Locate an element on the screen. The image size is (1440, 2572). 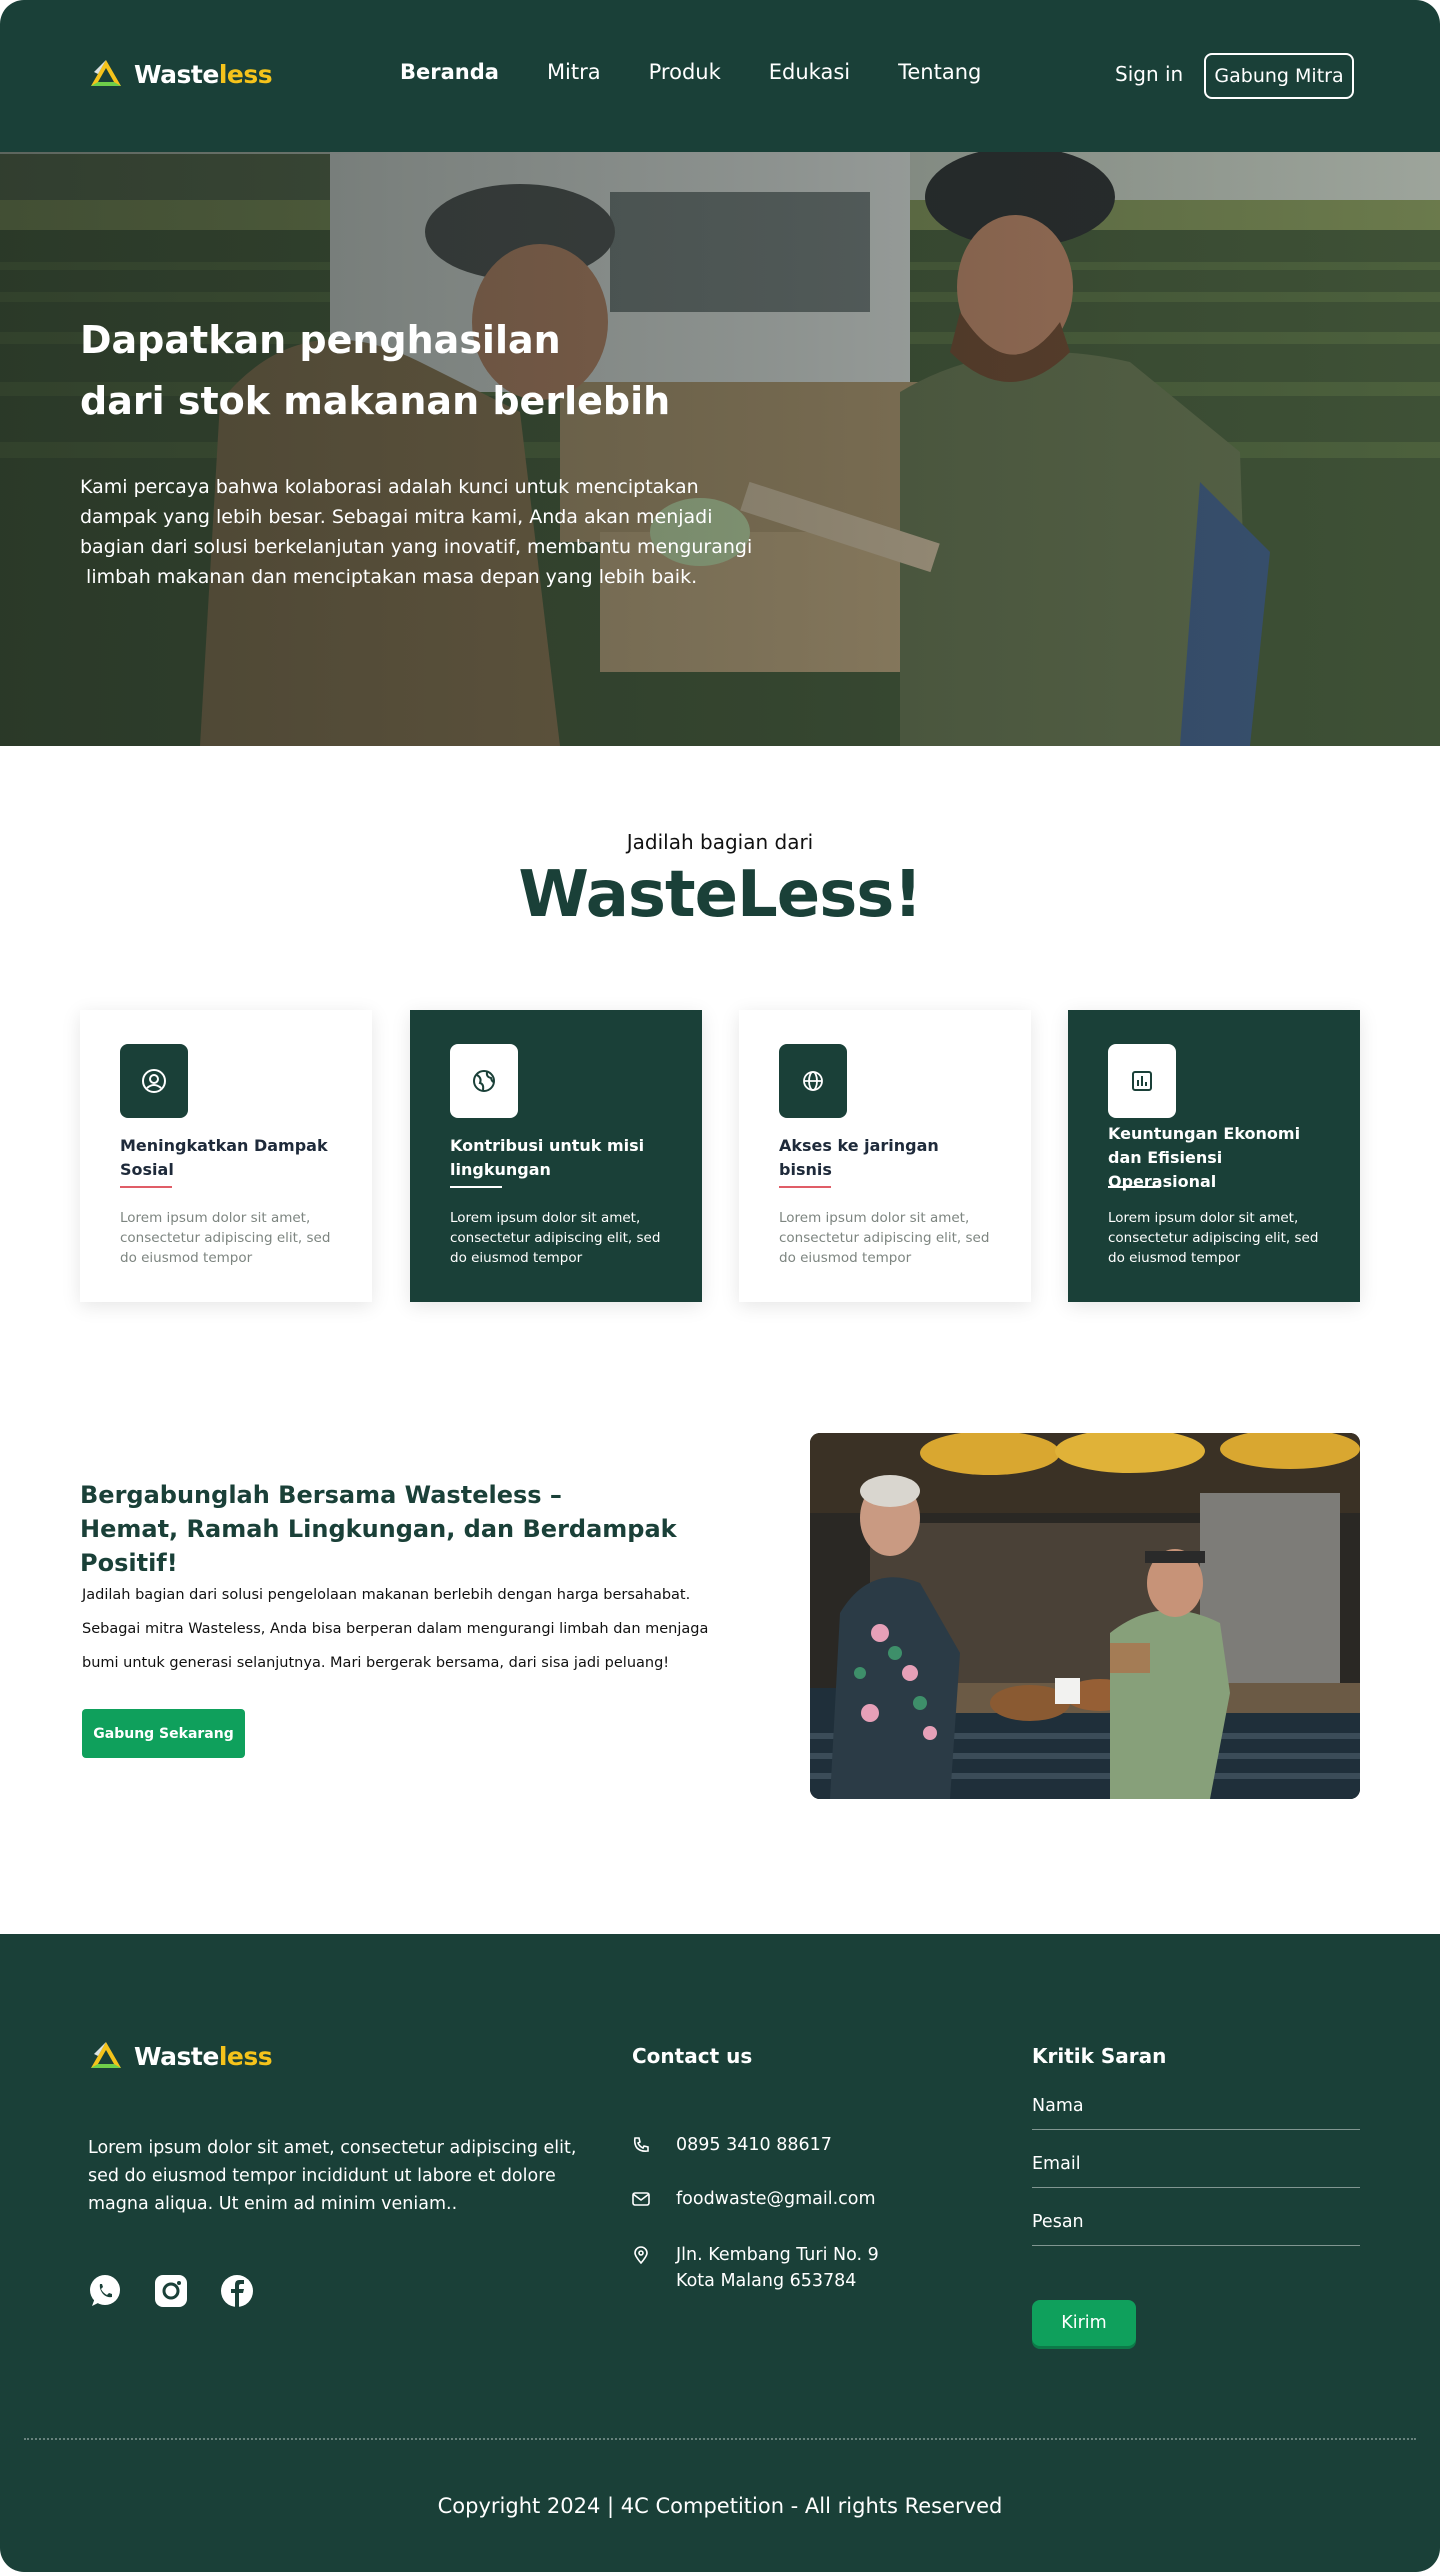
section-title: WasteLess! is located at coordinates (720, 895).